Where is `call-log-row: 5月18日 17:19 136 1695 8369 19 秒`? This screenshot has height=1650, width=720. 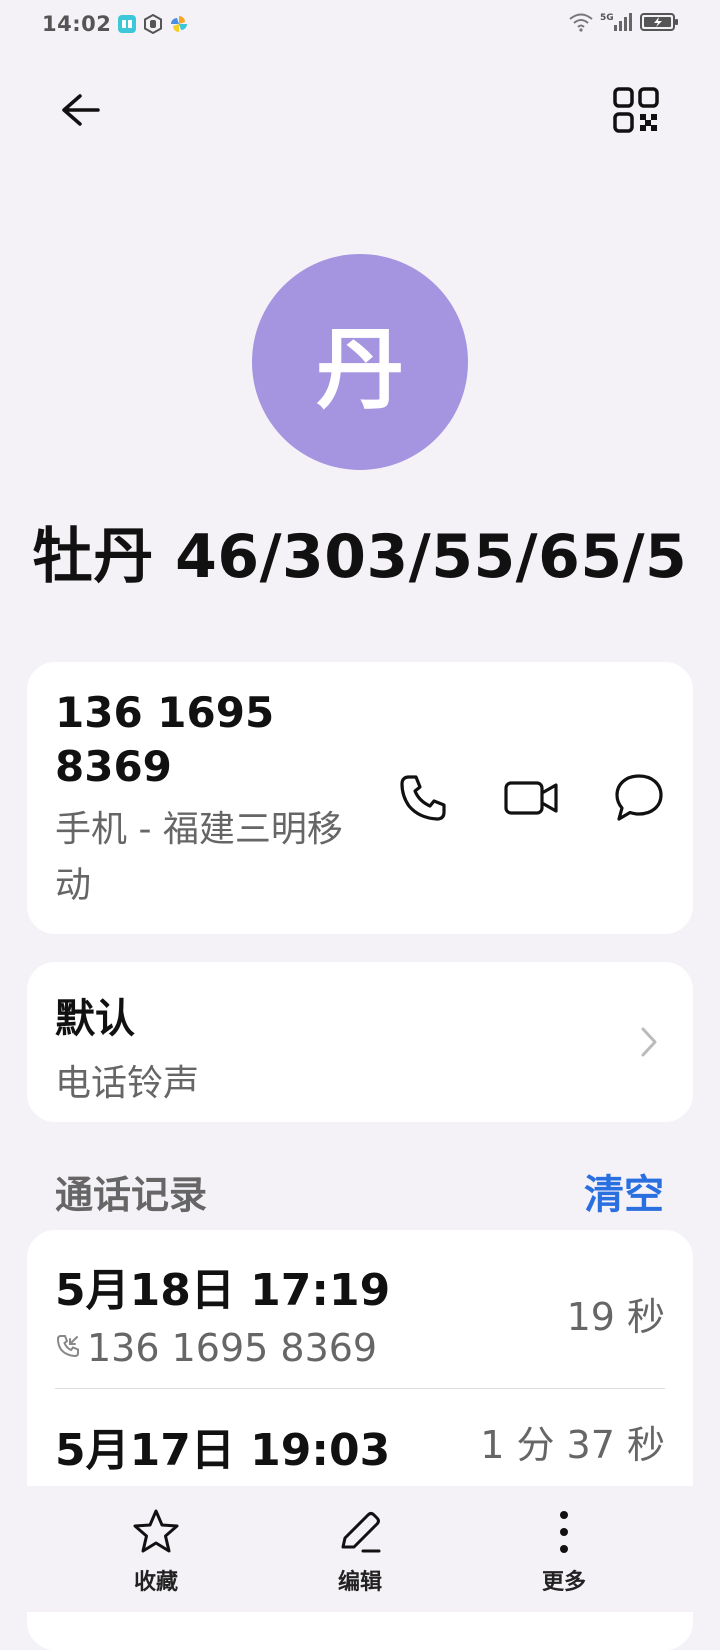
call-log-row: 5月18日 17:19 136 1695 8369 19 秒 is located at coordinates (360, 1310).